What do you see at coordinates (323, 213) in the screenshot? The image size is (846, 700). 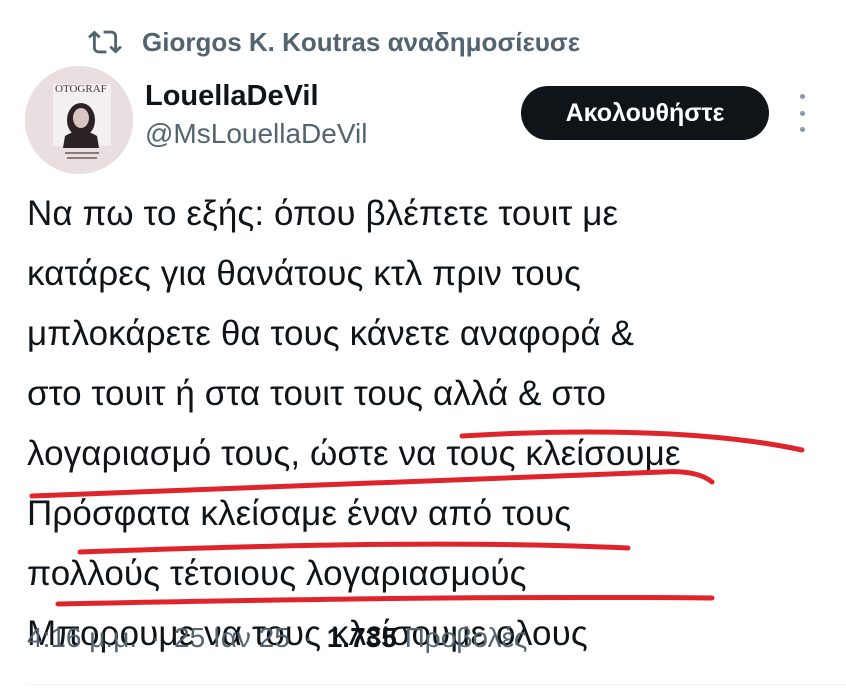 I see `tweet-line: Να πω το εξής: όπου βλέπετε τουιτ με` at bounding box center [323, 213].